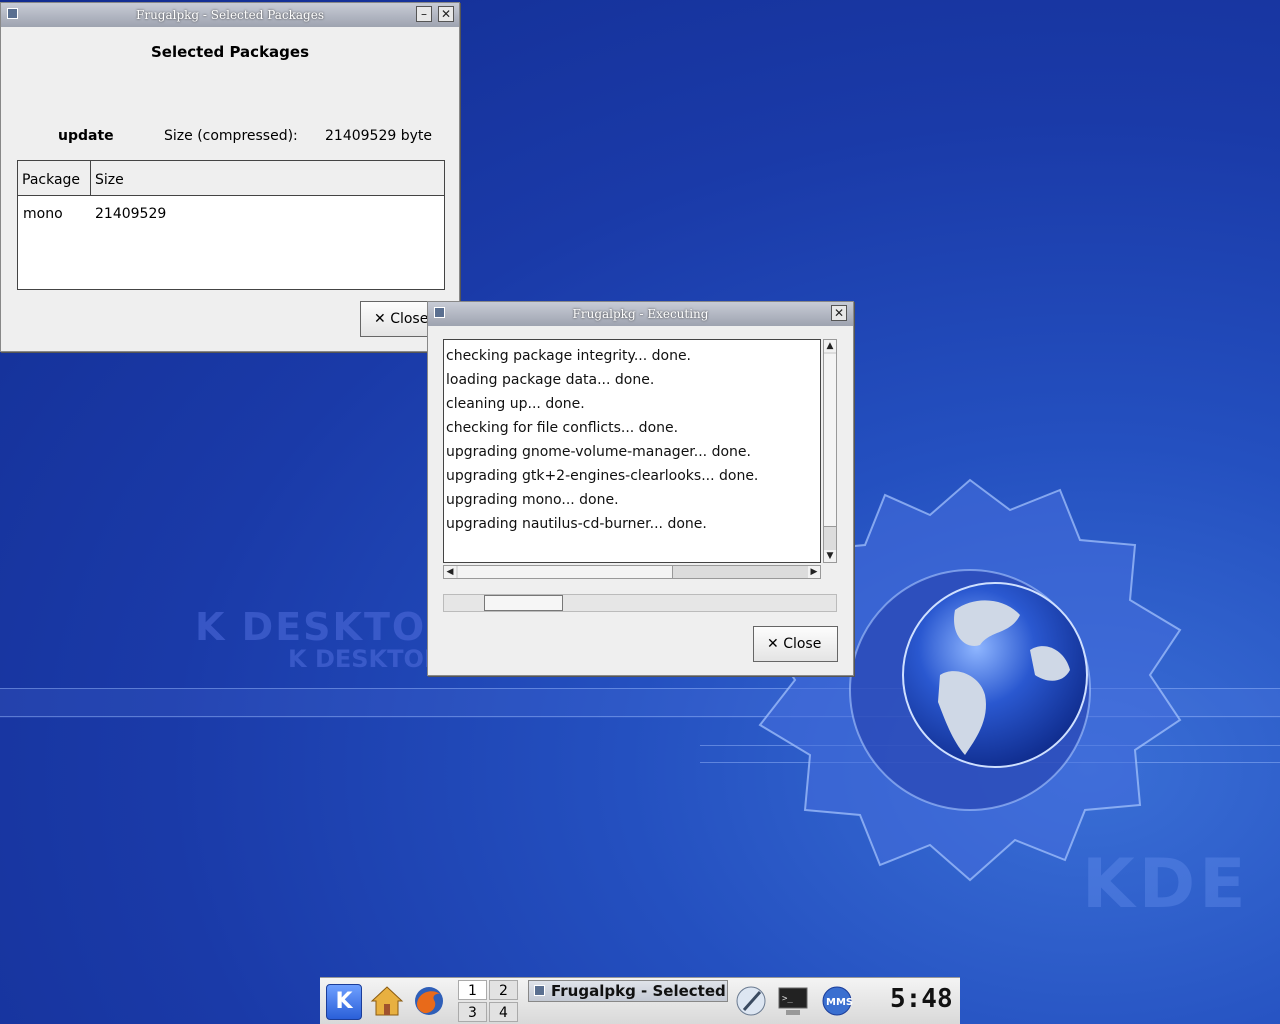  Describe the element at coordinates (576, 524) in the screenshot. I see `log-line: upgrading nautilus-cd-burner... done.` at that location.